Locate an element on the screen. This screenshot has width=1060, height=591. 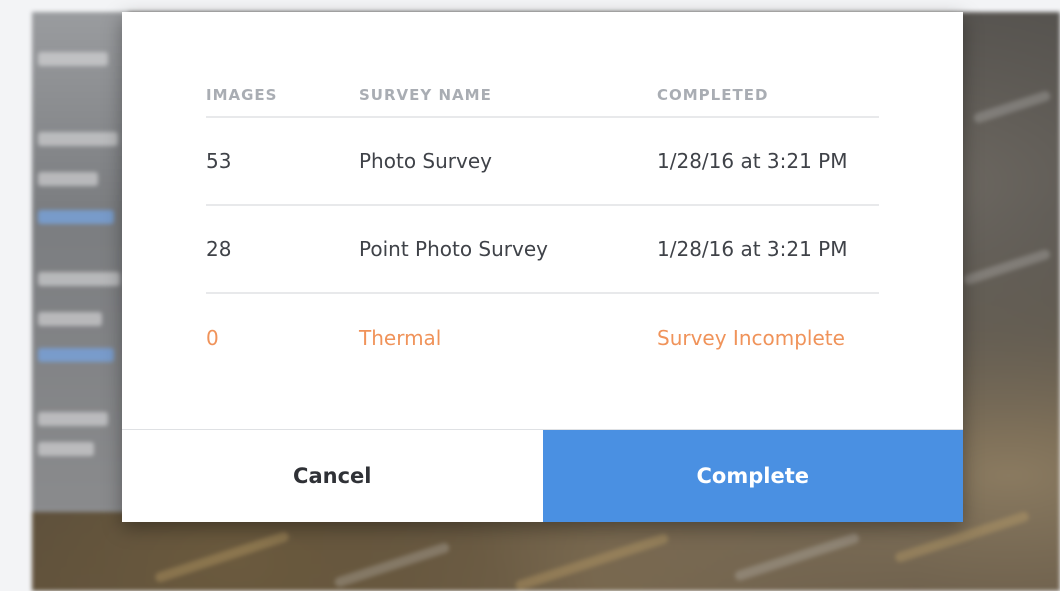
background-sidebar is located at coordinates (80, 262).